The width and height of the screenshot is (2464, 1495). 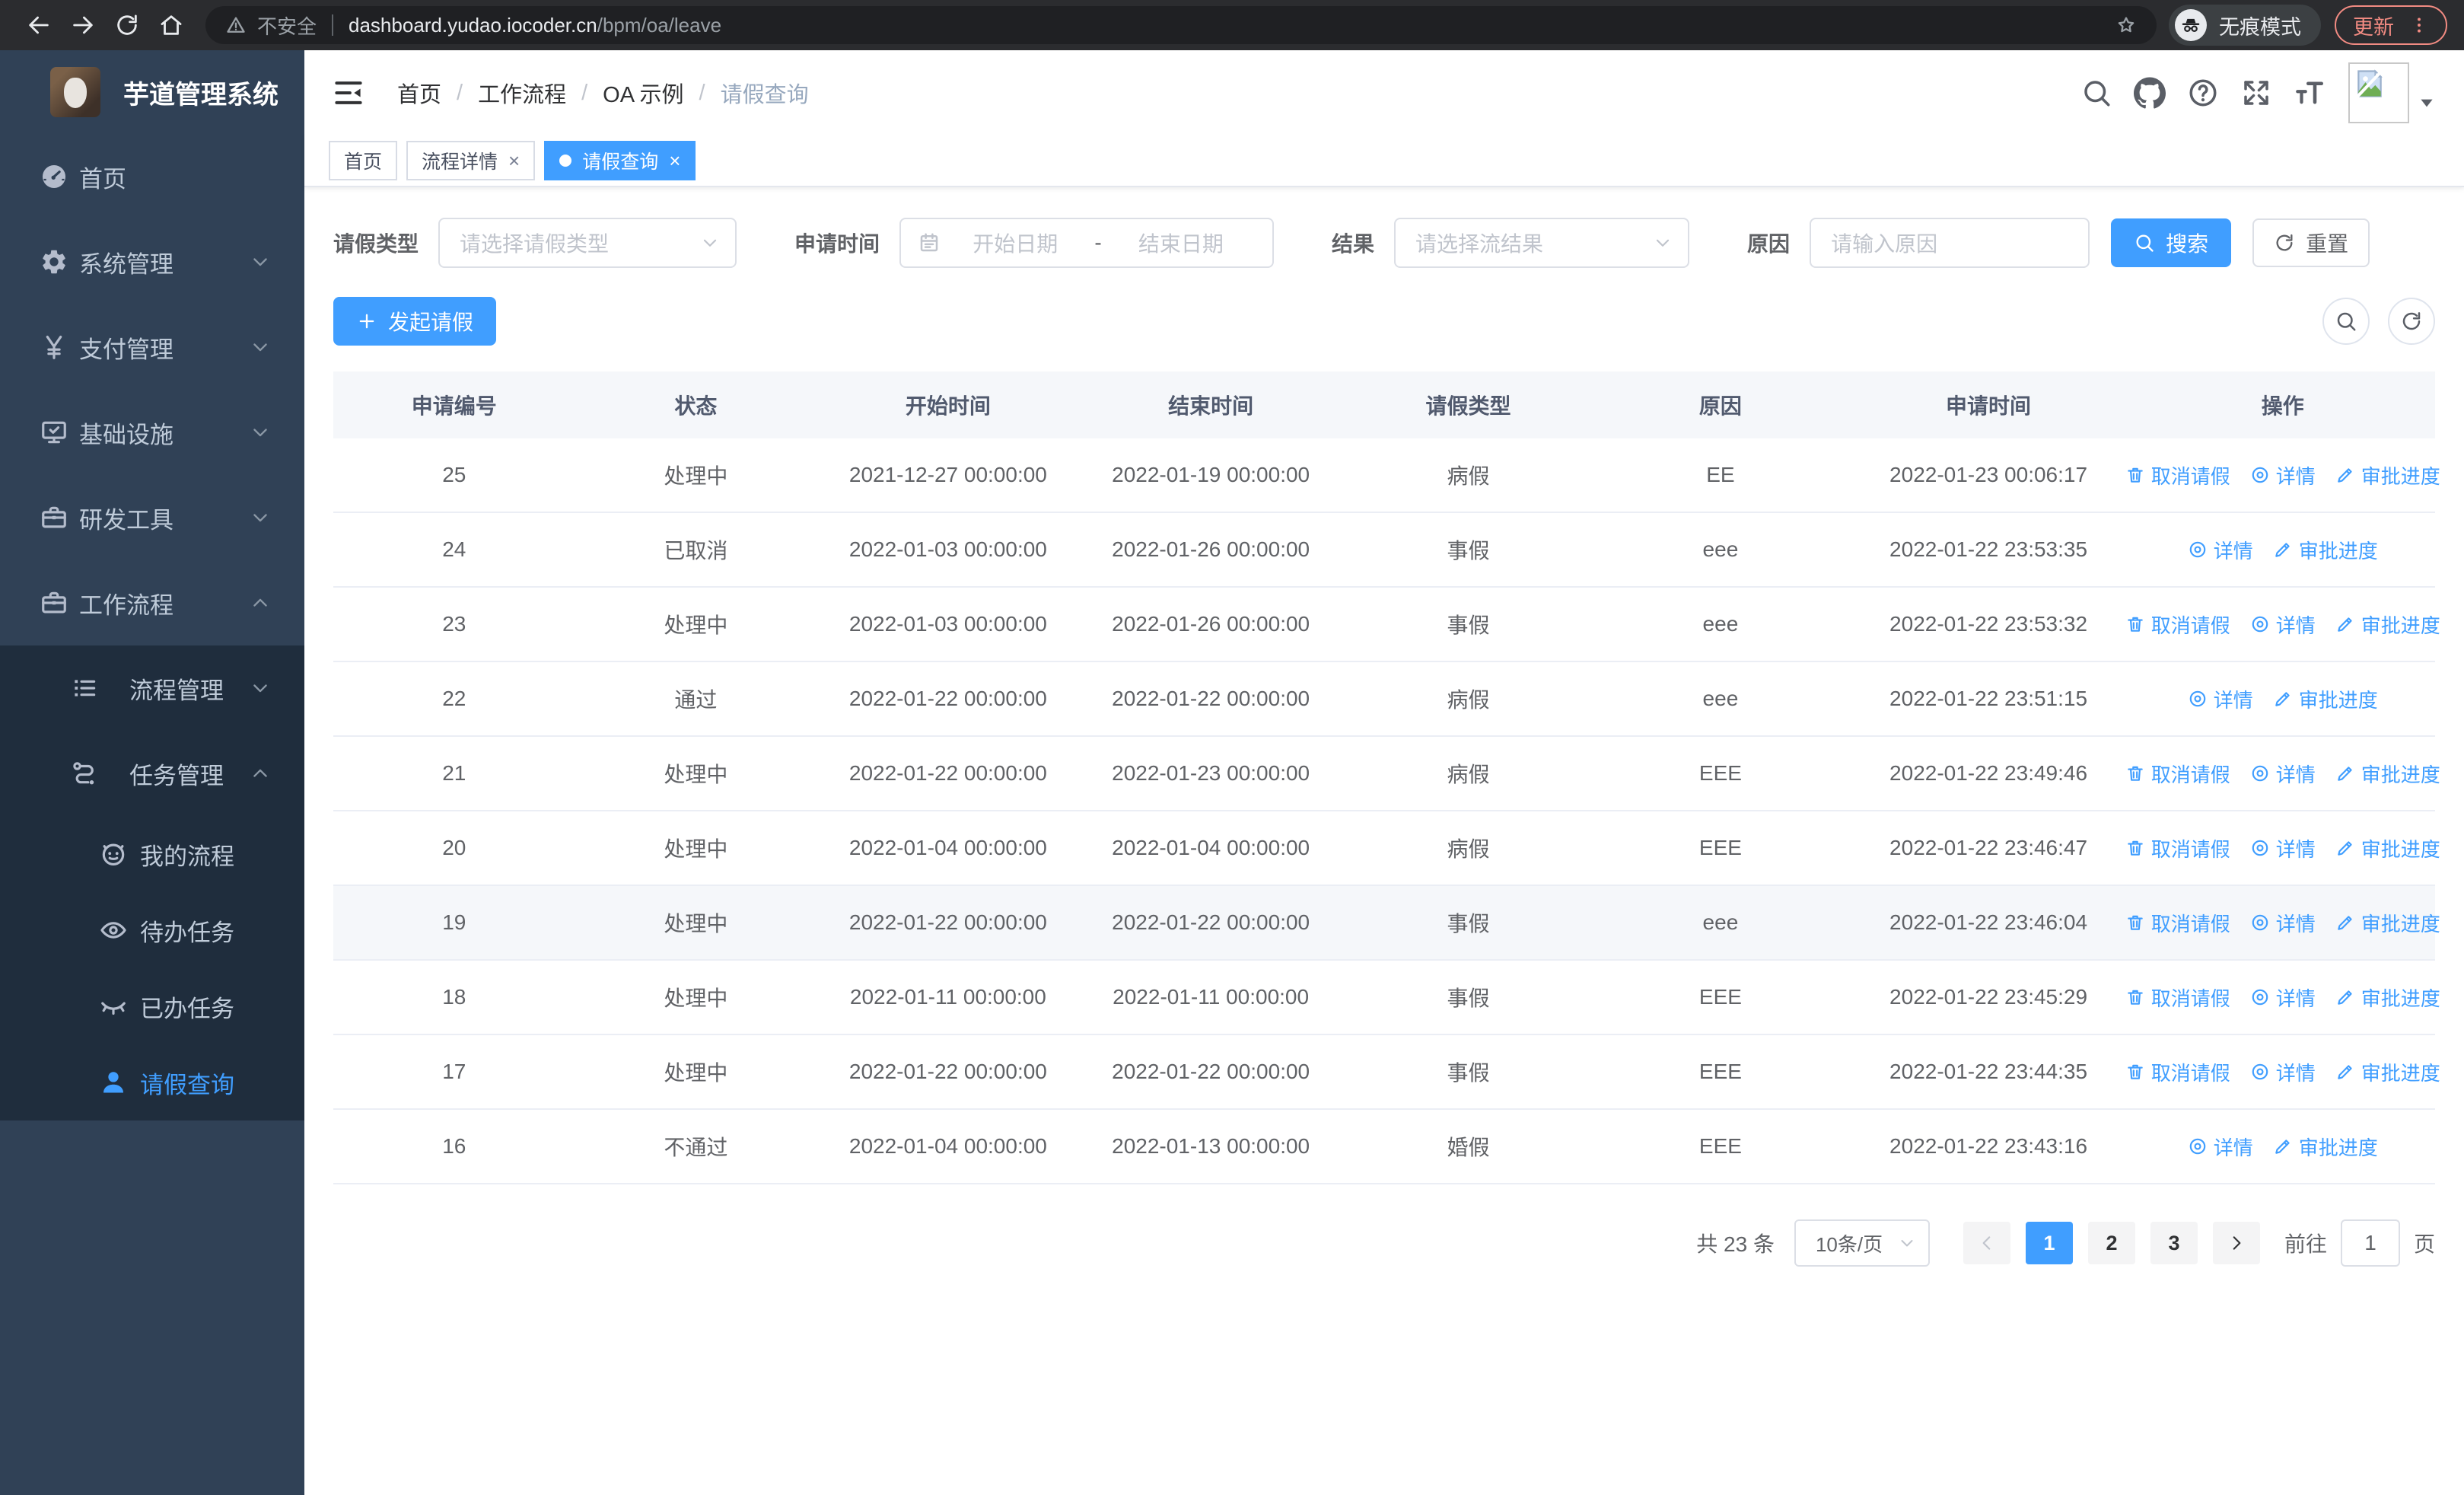 What do you see at coordinates (1988, 1071) in the screenshot?
I see `cell-apply: 2022-01-22 23:44:35` at bounding box center [1988, 1071].